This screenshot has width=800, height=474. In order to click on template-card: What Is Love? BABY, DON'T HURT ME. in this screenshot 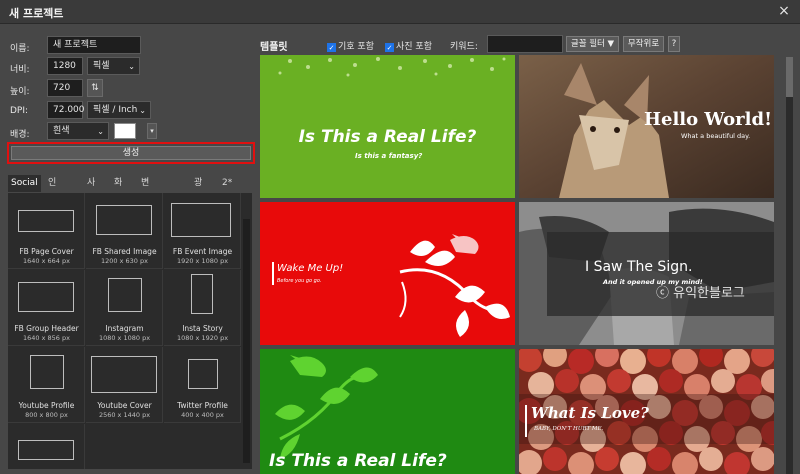, I will do `click(646, 411)`.